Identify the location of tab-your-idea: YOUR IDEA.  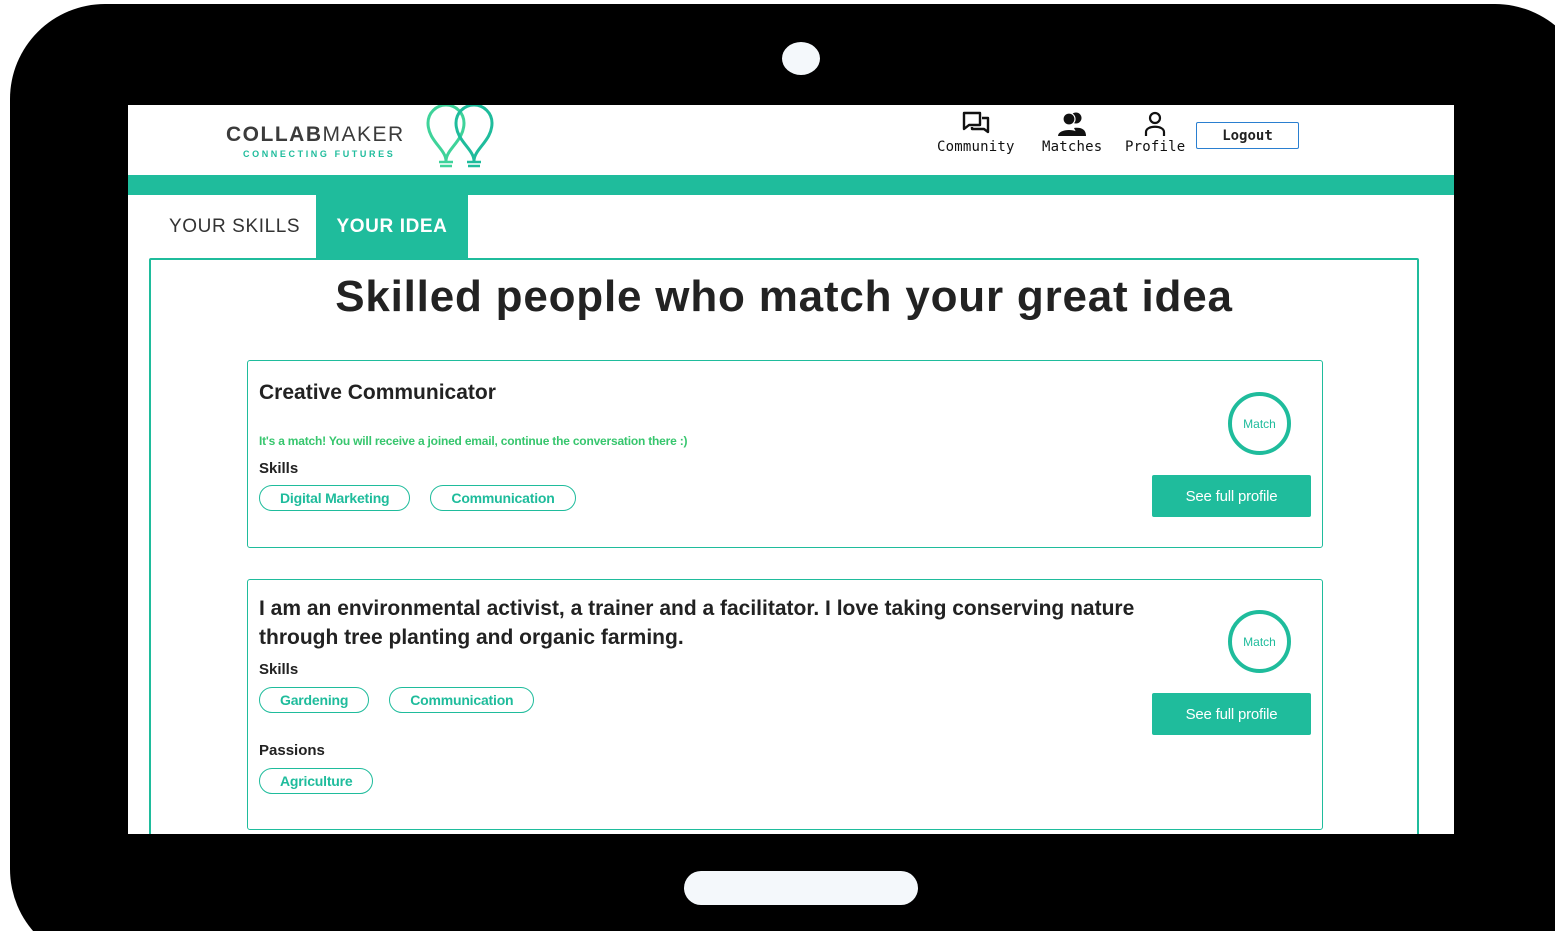
(392, 226).